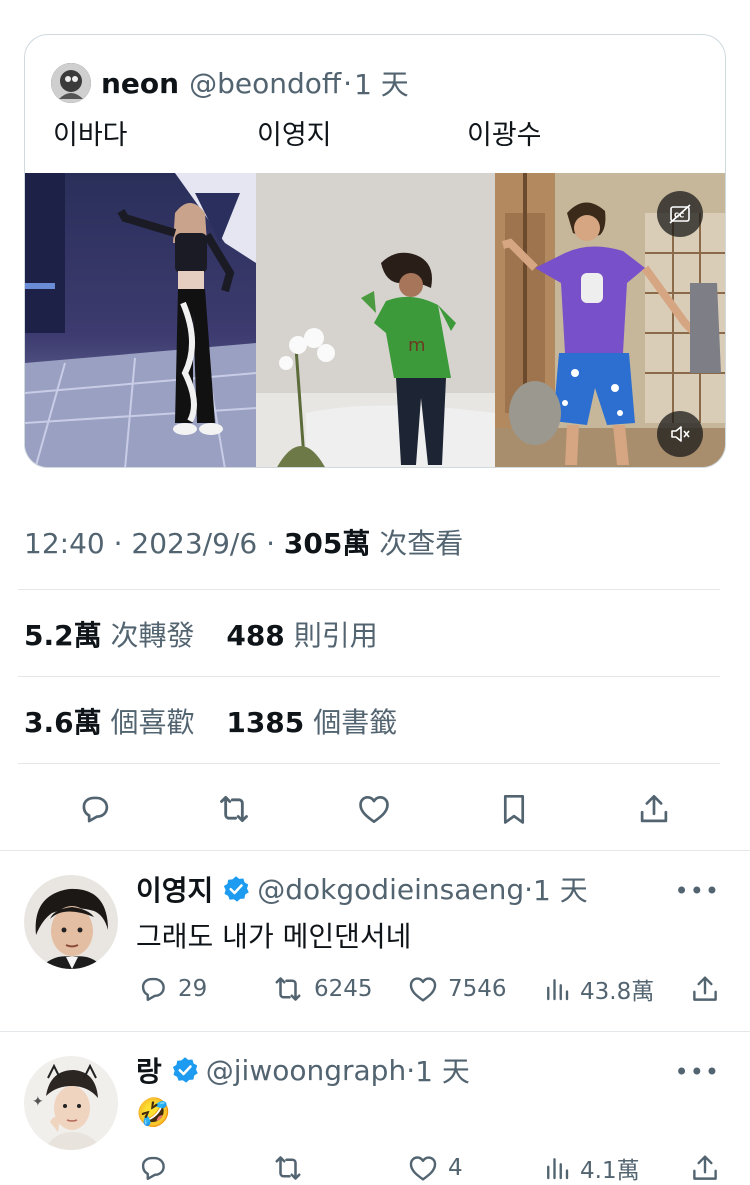 This screenshot has width=750, height=1185. I want to click on retweets-count: 5.2萬, so click(63, 635).